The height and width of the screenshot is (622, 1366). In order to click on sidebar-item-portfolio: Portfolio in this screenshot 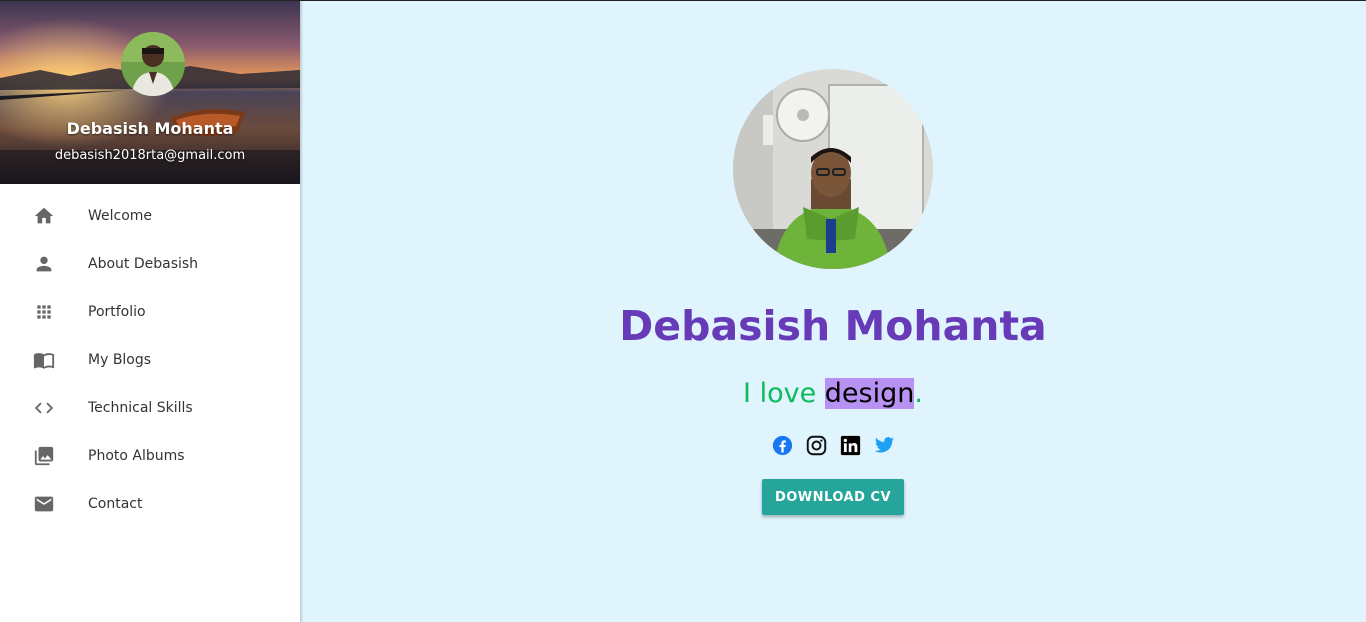, I will do `click(150, 312)`.